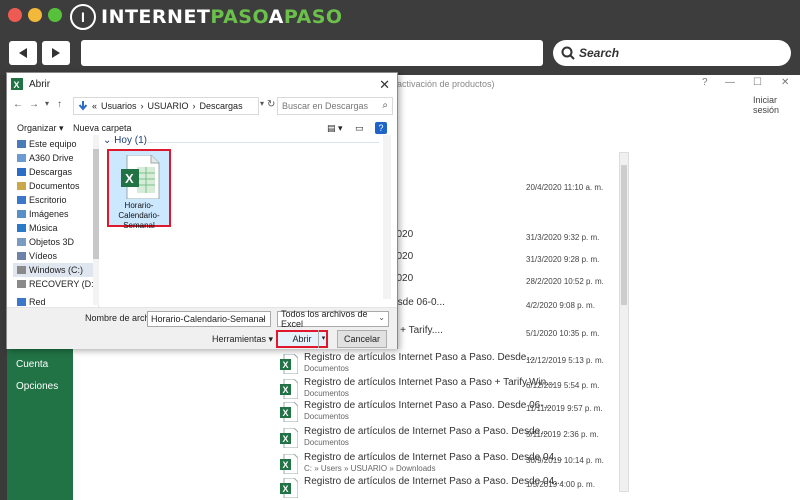  Describe the element at coordinates (563, 385) in the screenshot. I see `recent-file-date: 6/12/2019 5:54 p. m.` at that location.